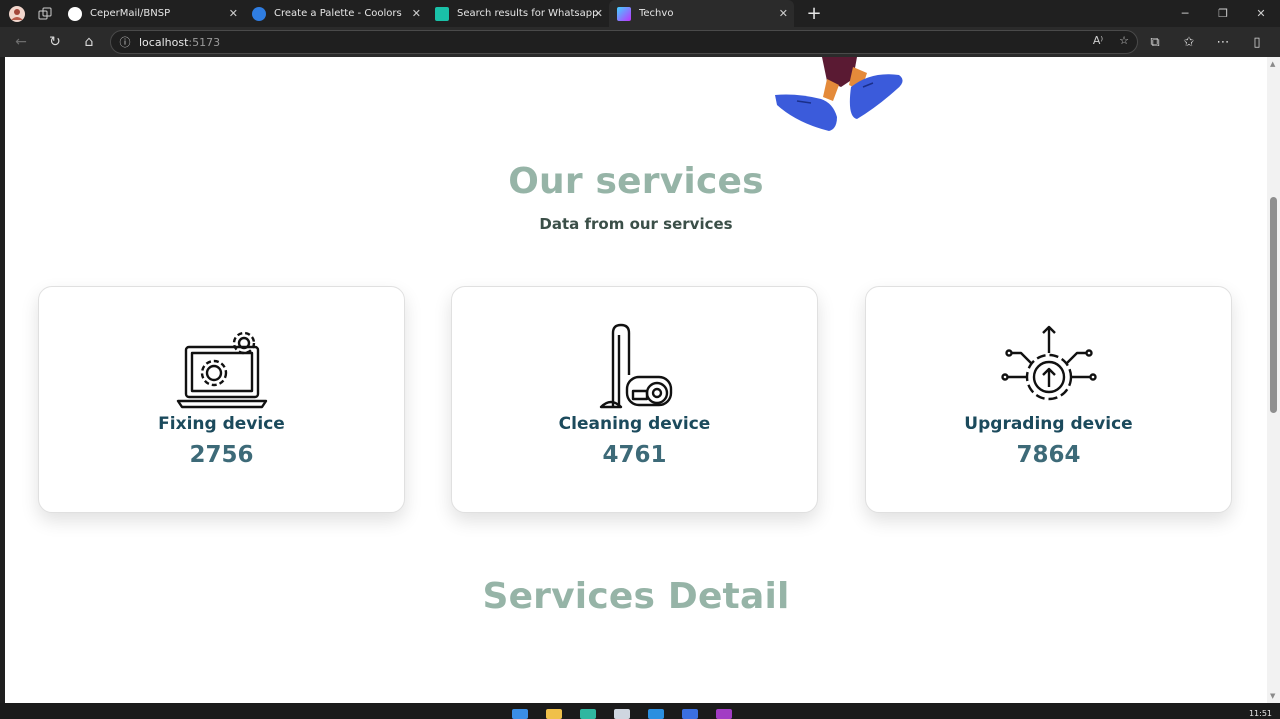 The height and width of the screenshot is (719, 1280). I want to click on reload-icon: ↻, so click(55, 42).